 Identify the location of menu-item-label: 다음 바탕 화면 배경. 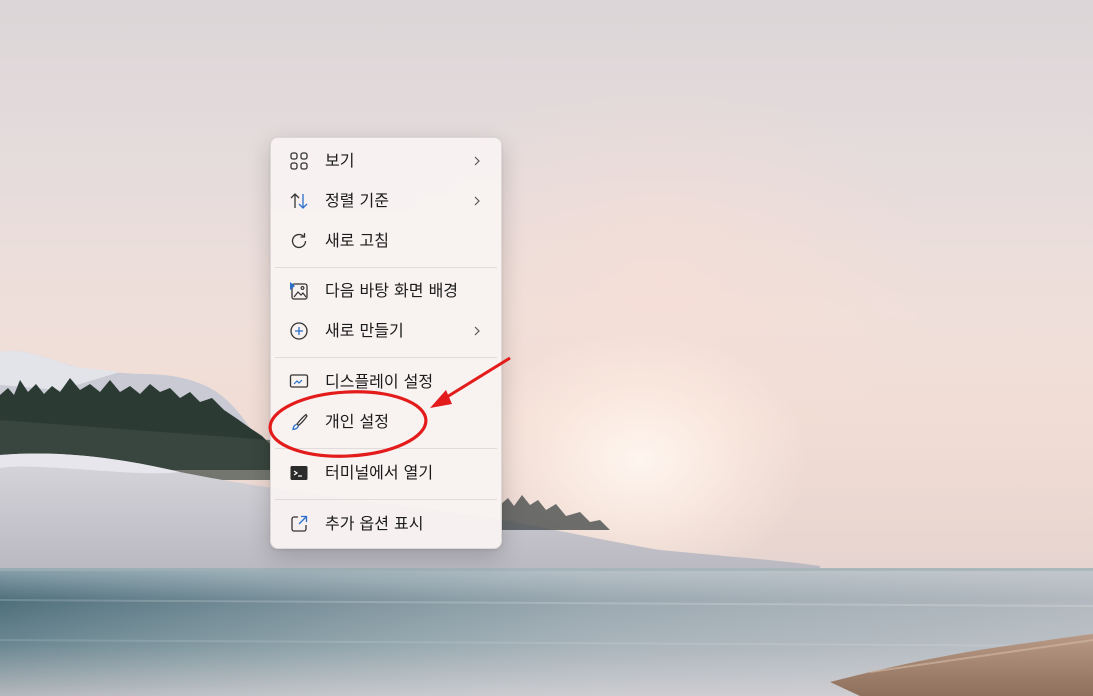
(392, 290).